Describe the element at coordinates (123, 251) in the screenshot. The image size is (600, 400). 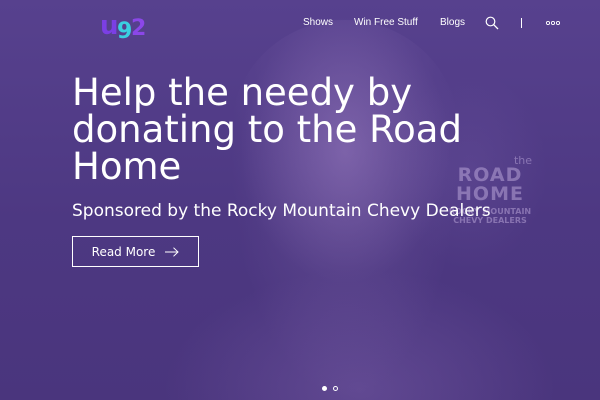
I see `read-more-label: Read More` at that location.